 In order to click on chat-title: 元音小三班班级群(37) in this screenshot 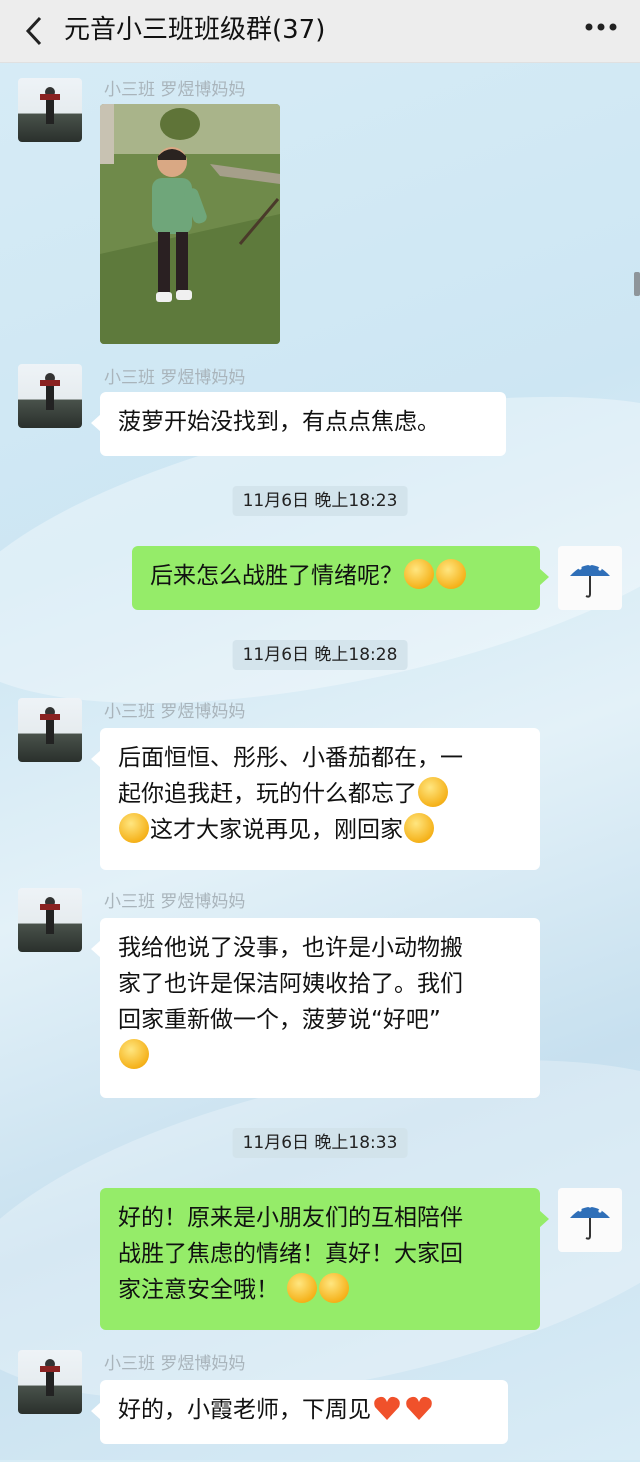, I will do `click(195, 30)`.